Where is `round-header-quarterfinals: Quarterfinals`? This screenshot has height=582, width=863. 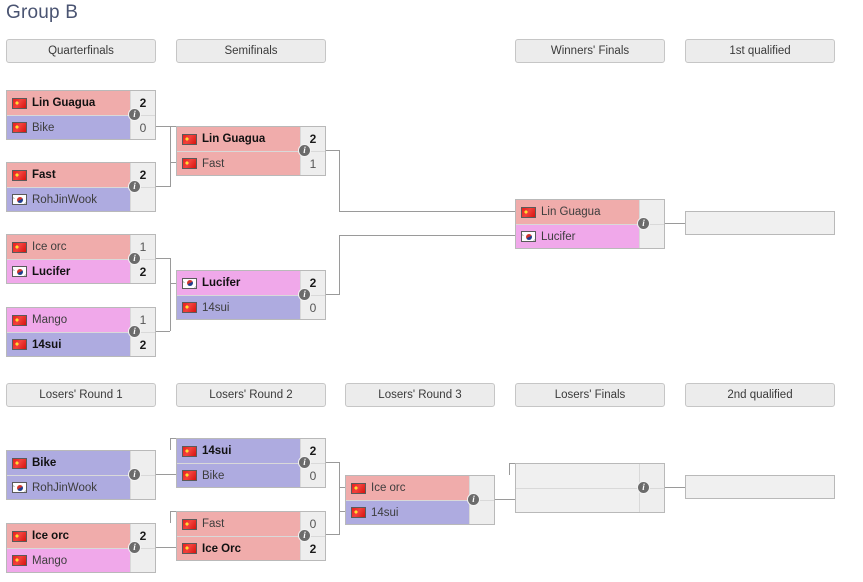 round-header-quarterfinals: Quarterfinals is located at coordinates (81, 51).